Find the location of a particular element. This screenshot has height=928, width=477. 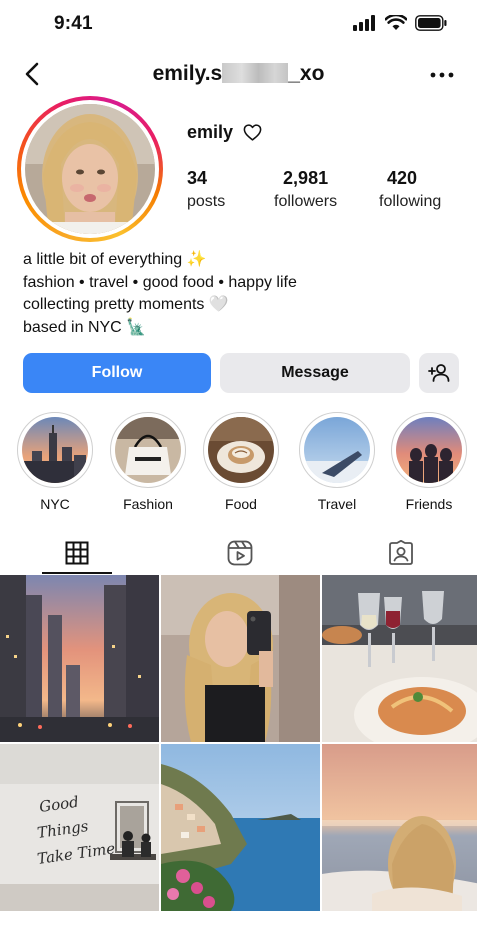

more-options-button is located at coordinates (442, 75).